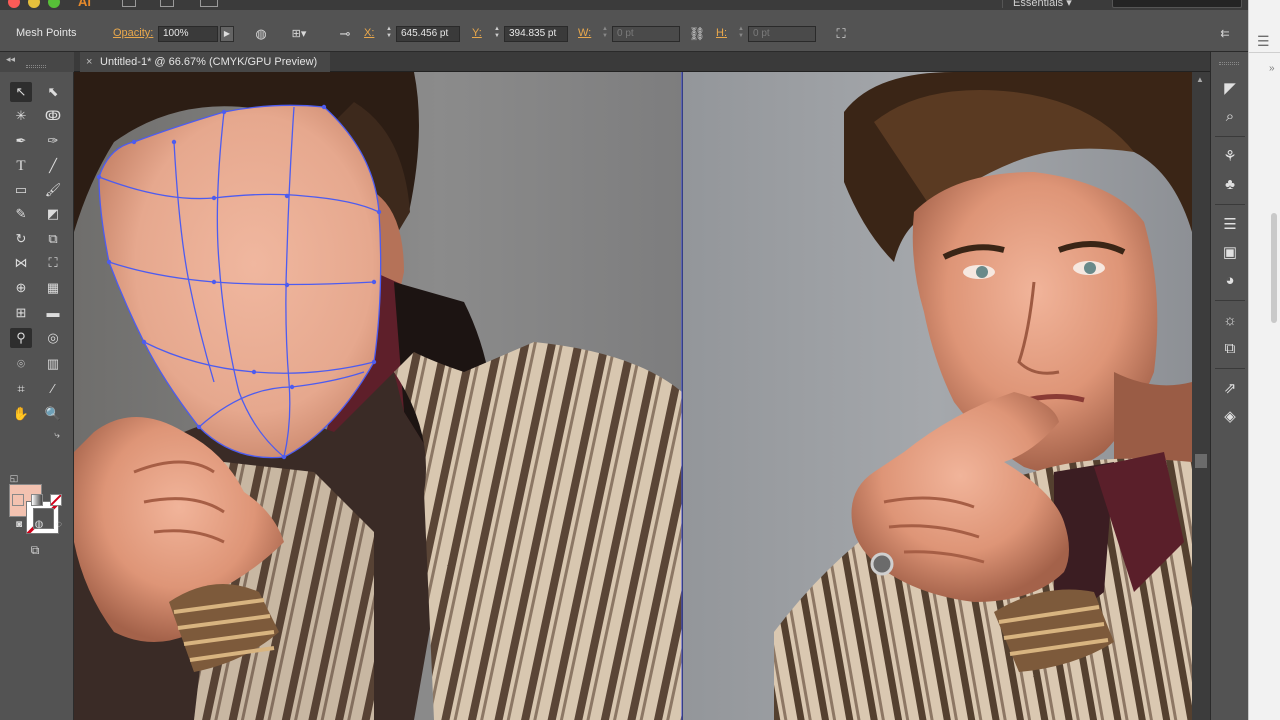 The image size is (1280, 720). Describe the element at coordinates (21, 263) in the screenshot. I see `width-tool-icon: ⋈` at that location.